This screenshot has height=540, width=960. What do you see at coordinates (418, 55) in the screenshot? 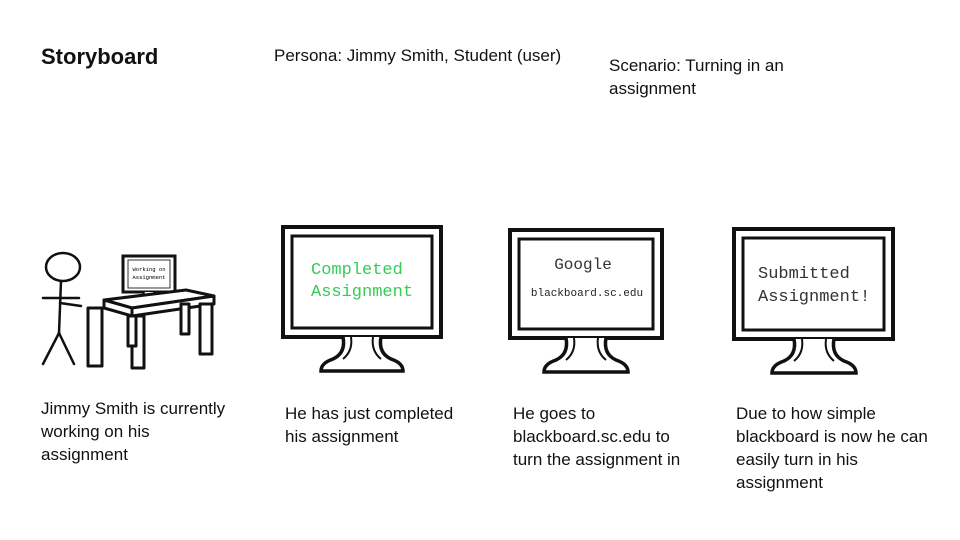
I see `persona-label: Persona: Jimmy Smith, Student (user)` at bounding box center [418, 55].